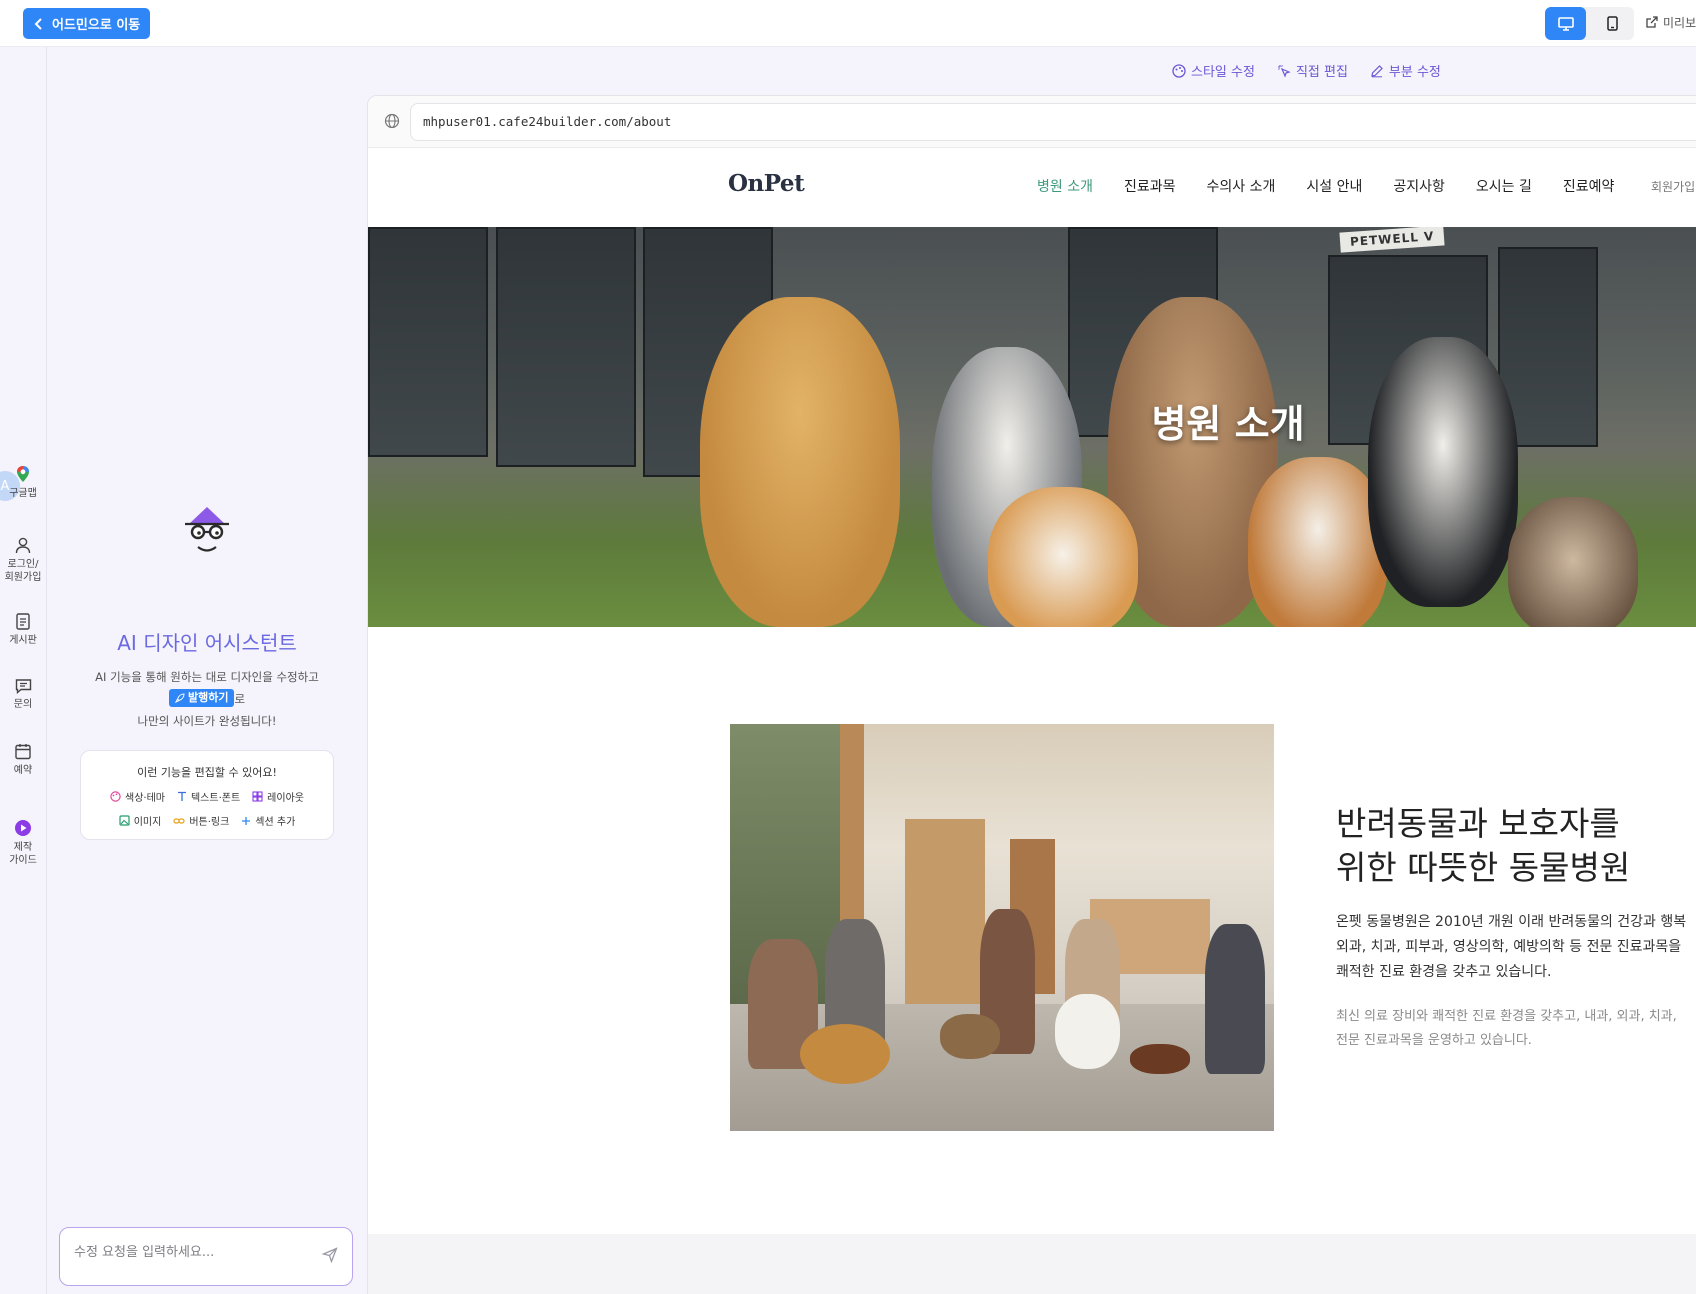 The width and height of the screenshot is (1696, 1294). What do you see at coordinates (1652, 22) in the screenshot?
I see `external-link-icon` at bounding box center [1652, 22].